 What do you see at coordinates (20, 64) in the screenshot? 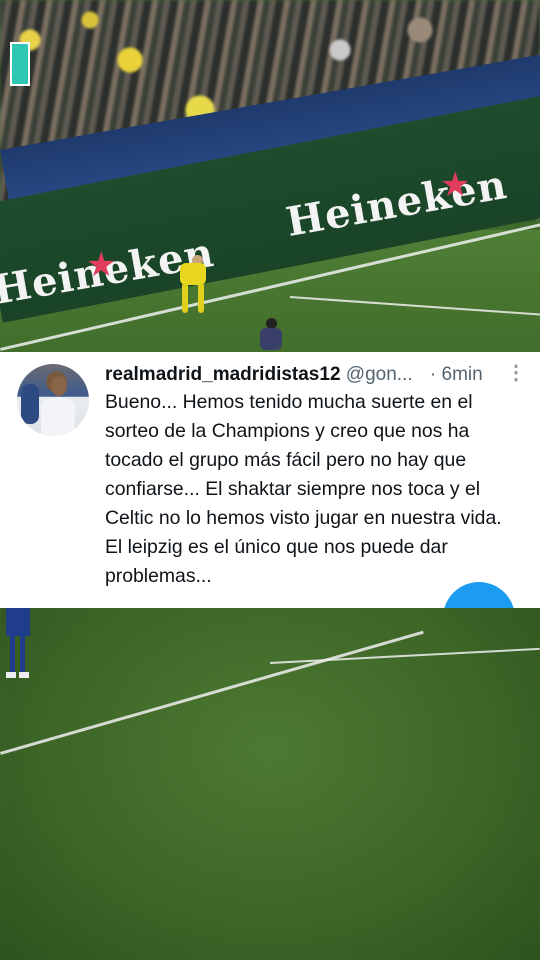
I see `overlay-logo-icon` at bounding box center [20, 64].